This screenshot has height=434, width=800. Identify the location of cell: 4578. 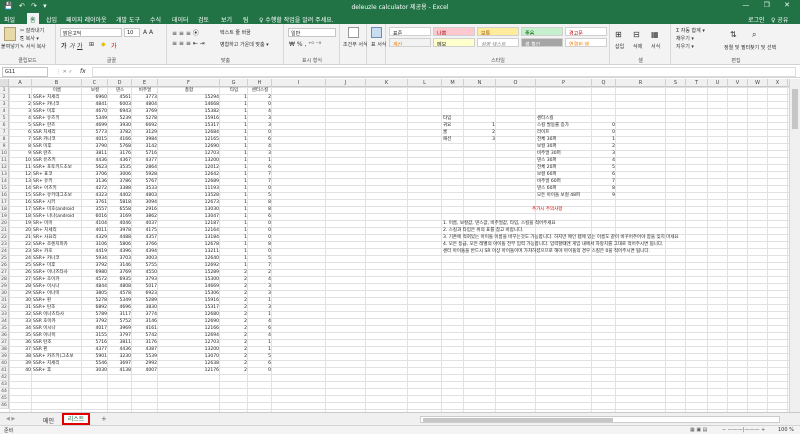
(120, 293).